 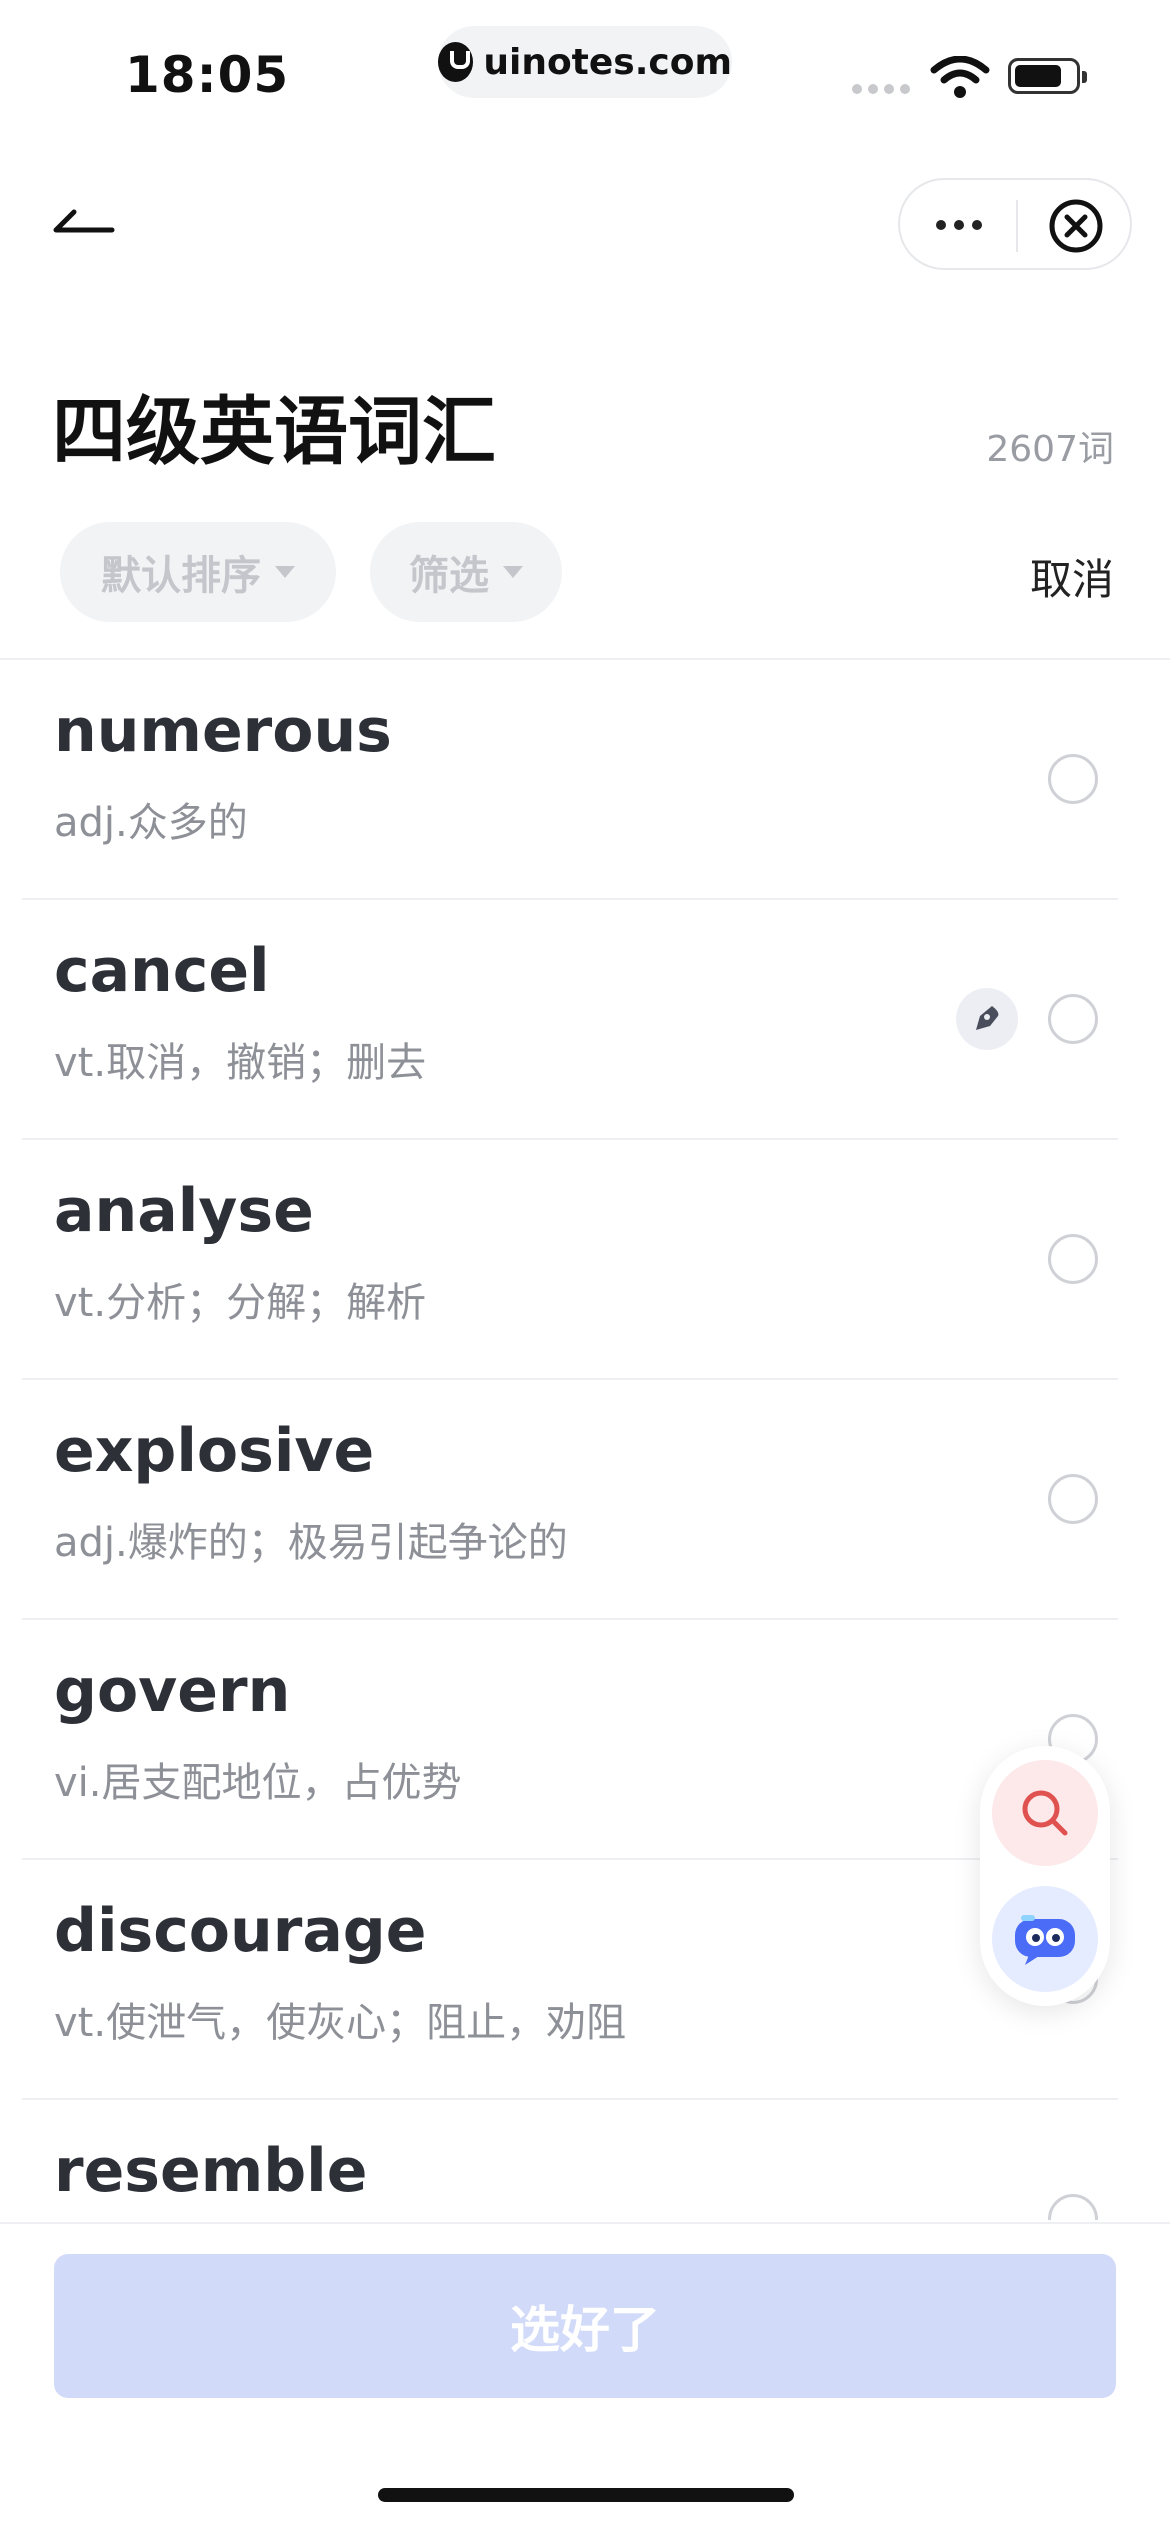 I want to click on word-meaning: vt.取消，撤销；删去, so click(x=240, y=1063).